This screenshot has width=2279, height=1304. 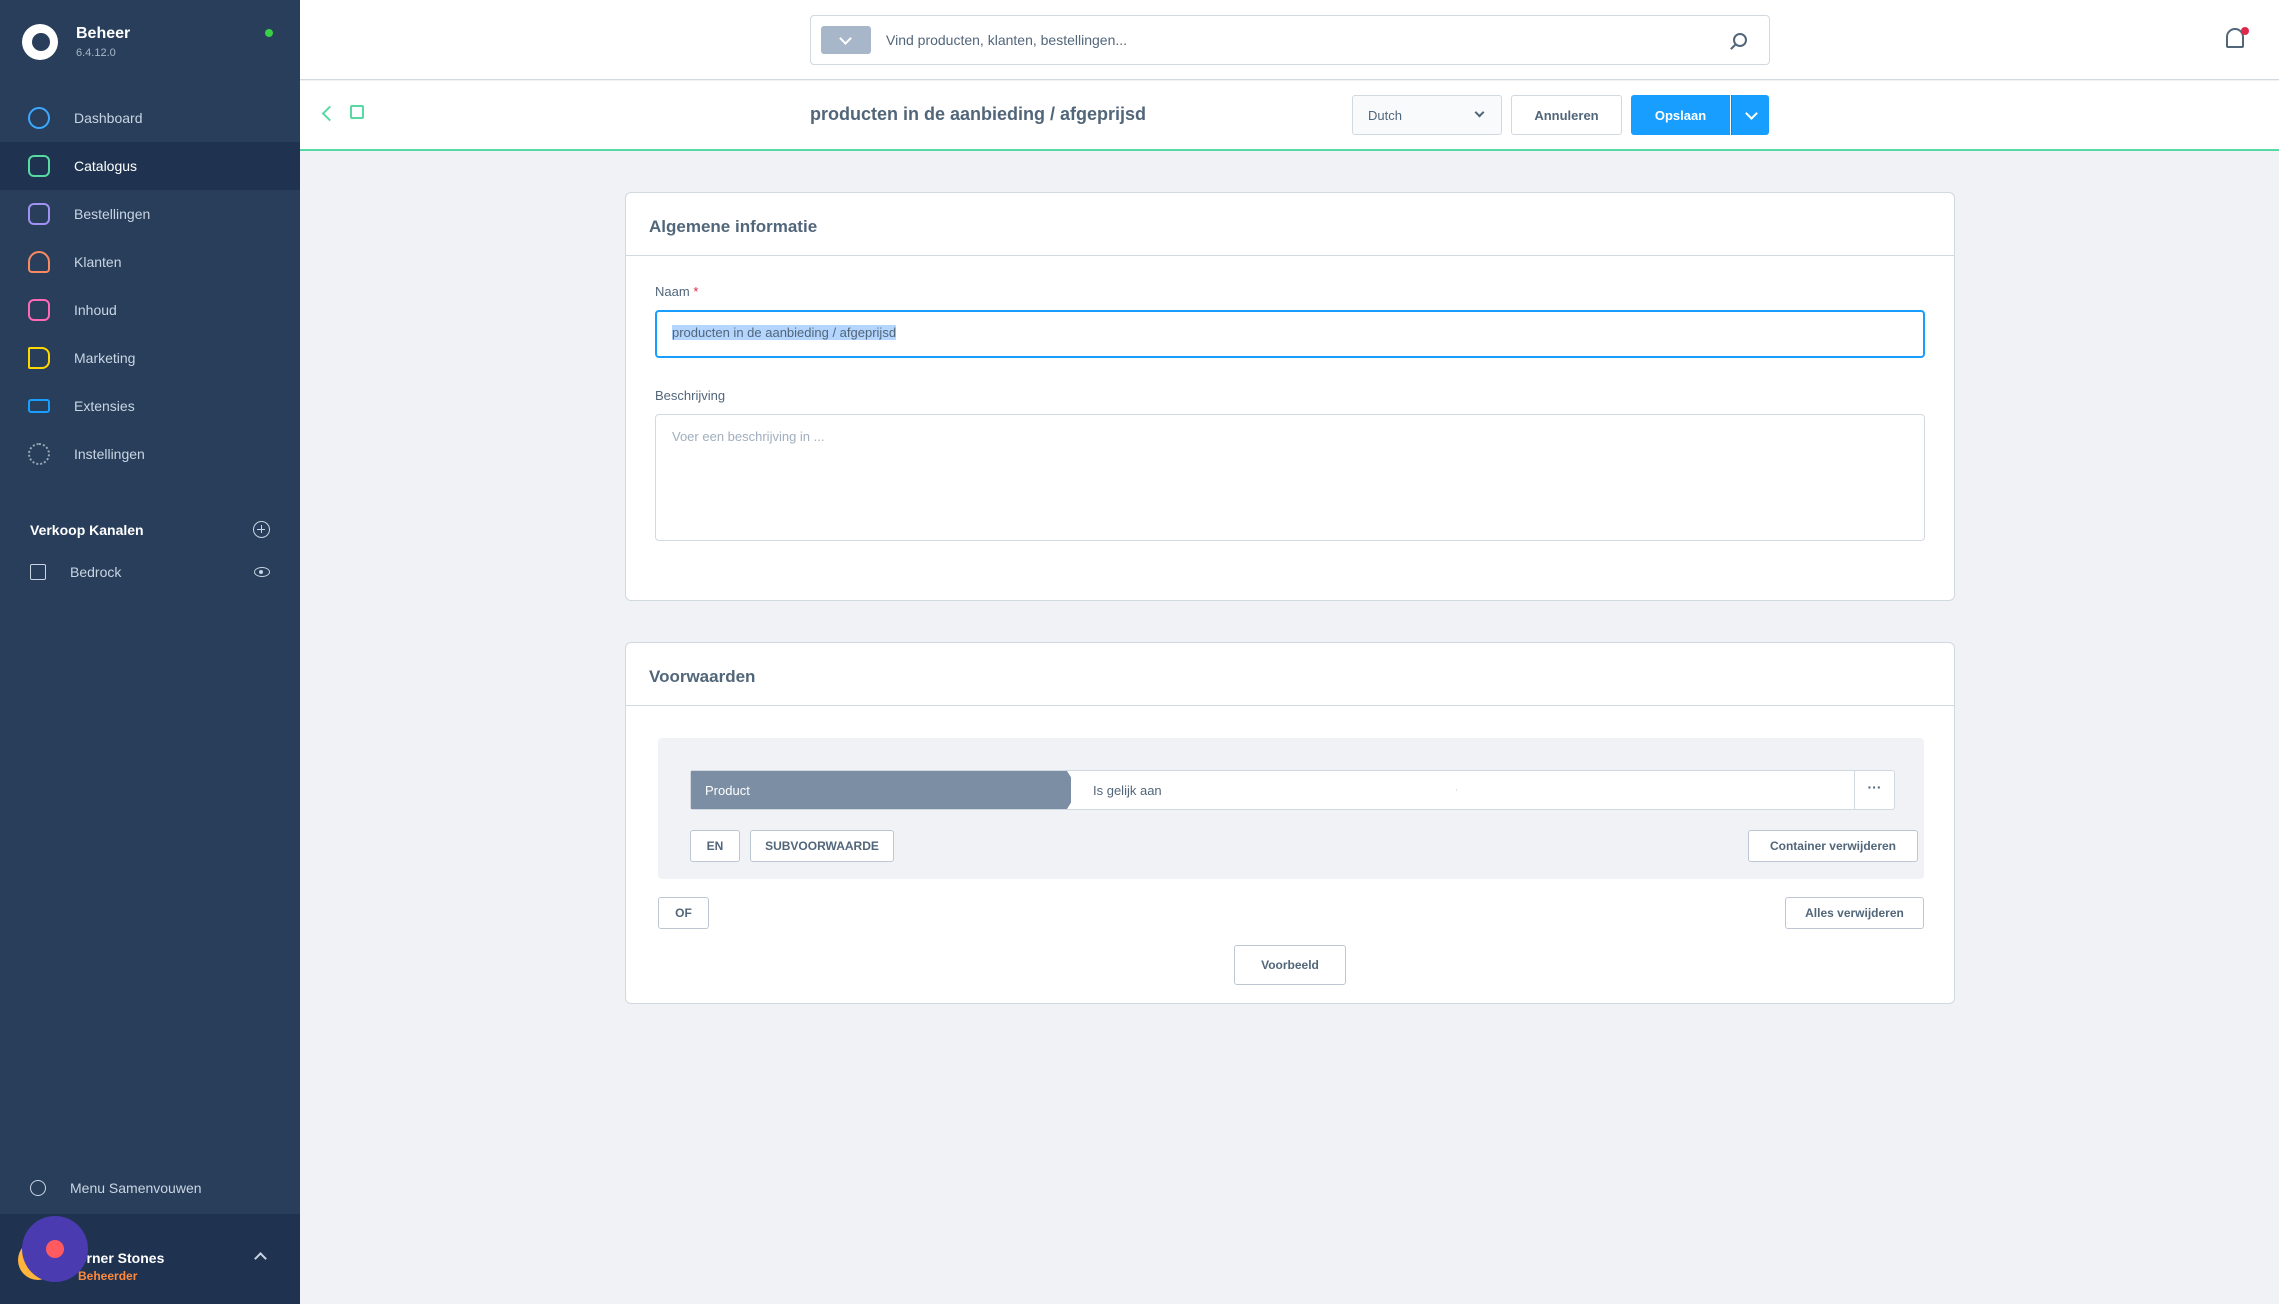 What do you see at coordinates (39, 406) in the screenshot?
I see `extensions-icon` at bounding box center [39, 406].